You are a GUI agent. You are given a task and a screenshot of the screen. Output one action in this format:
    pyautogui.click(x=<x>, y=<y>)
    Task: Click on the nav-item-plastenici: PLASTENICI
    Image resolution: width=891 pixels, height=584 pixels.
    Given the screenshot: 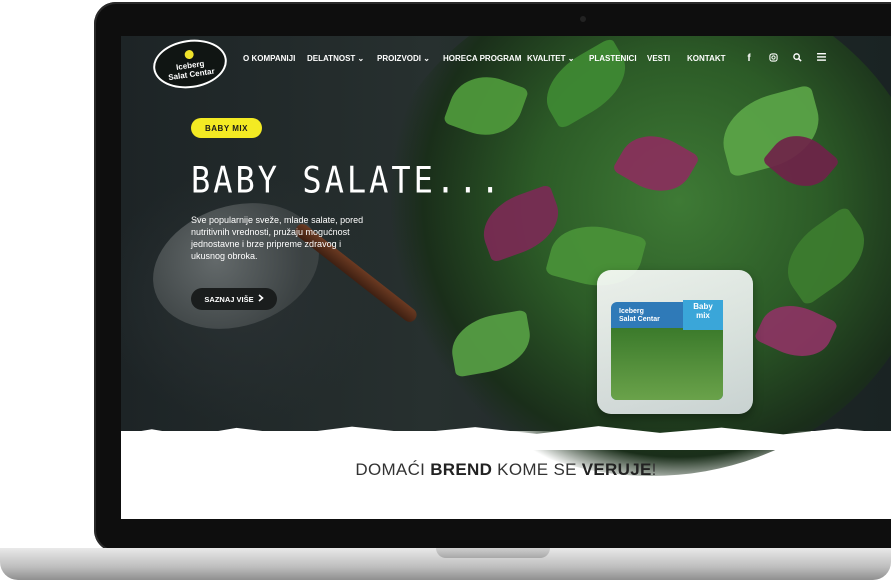 What is the action you would take?
    pyautogui.click(x=613, y=58)
    